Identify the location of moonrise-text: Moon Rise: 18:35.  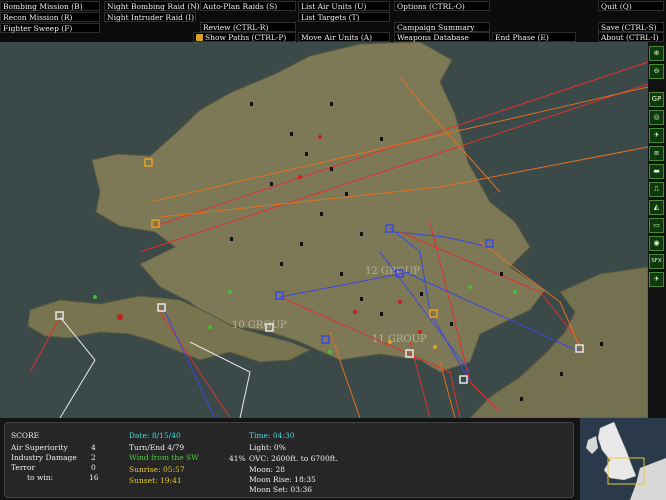
(282, 479).